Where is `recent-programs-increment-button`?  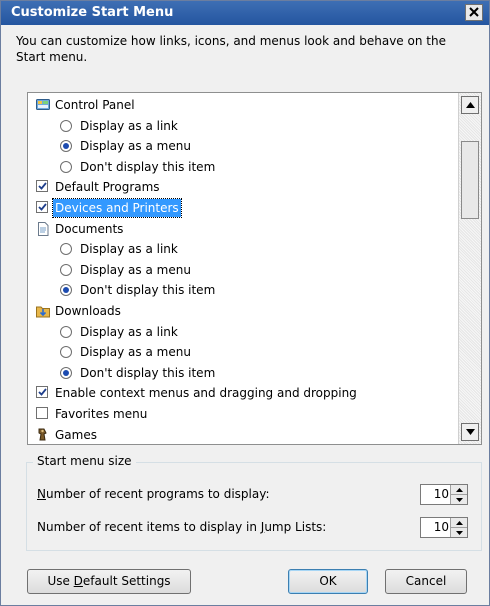 recent-programs-increment-button is located at coordinates (459, 490).